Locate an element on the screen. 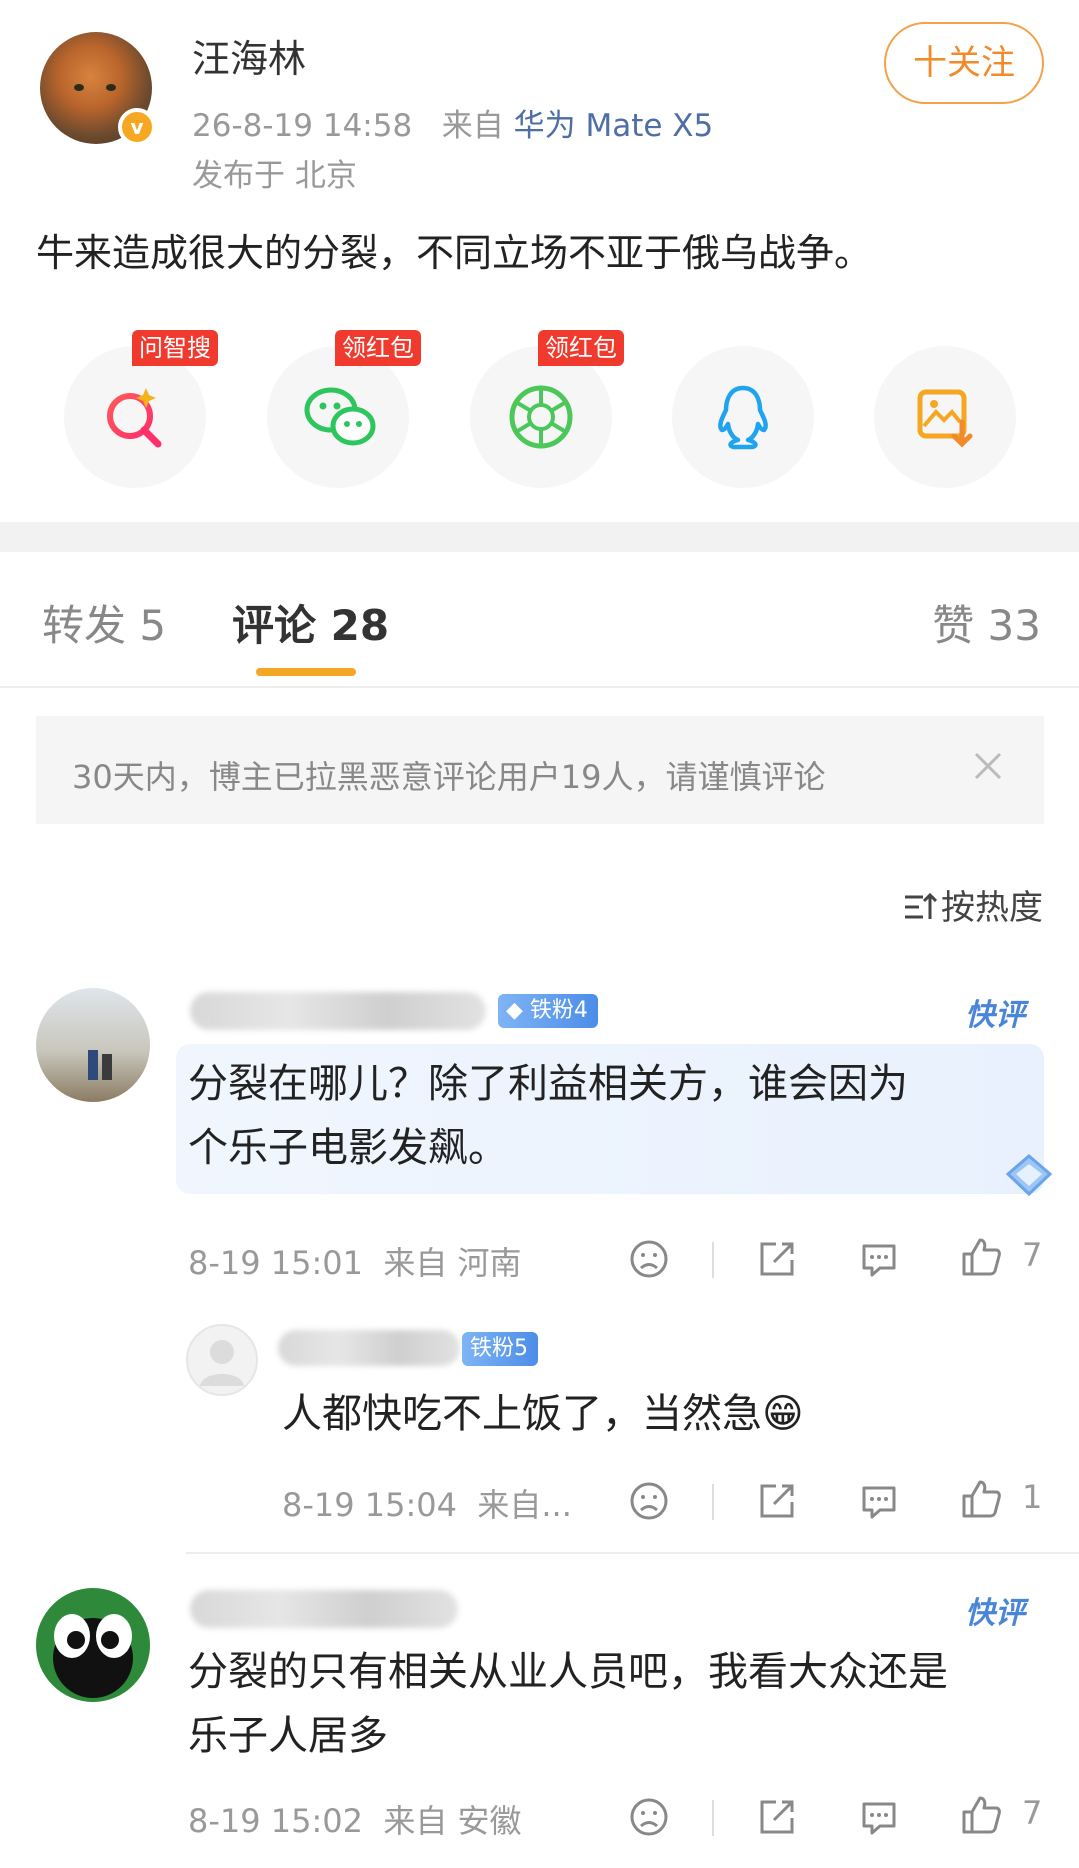 This screenshot has height=1868, width=1079. post-meta: 26-8-19 14:58 来自 华为 Mate X5 is located at coordinates (452, 122).